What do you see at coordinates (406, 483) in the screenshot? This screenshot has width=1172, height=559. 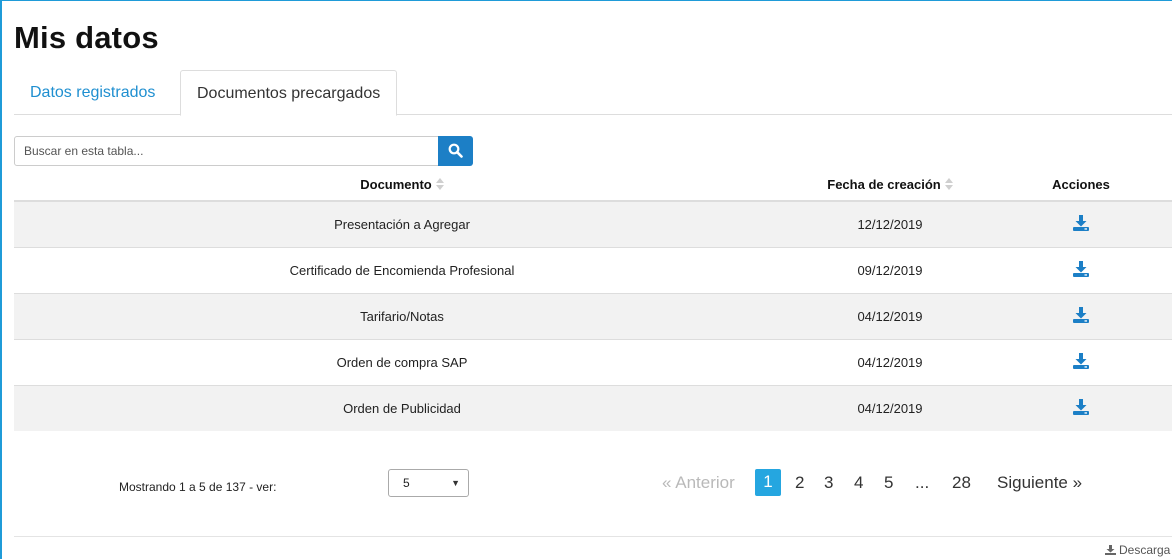 I see `page-size-value: 5` at bounding box center [406, 483].